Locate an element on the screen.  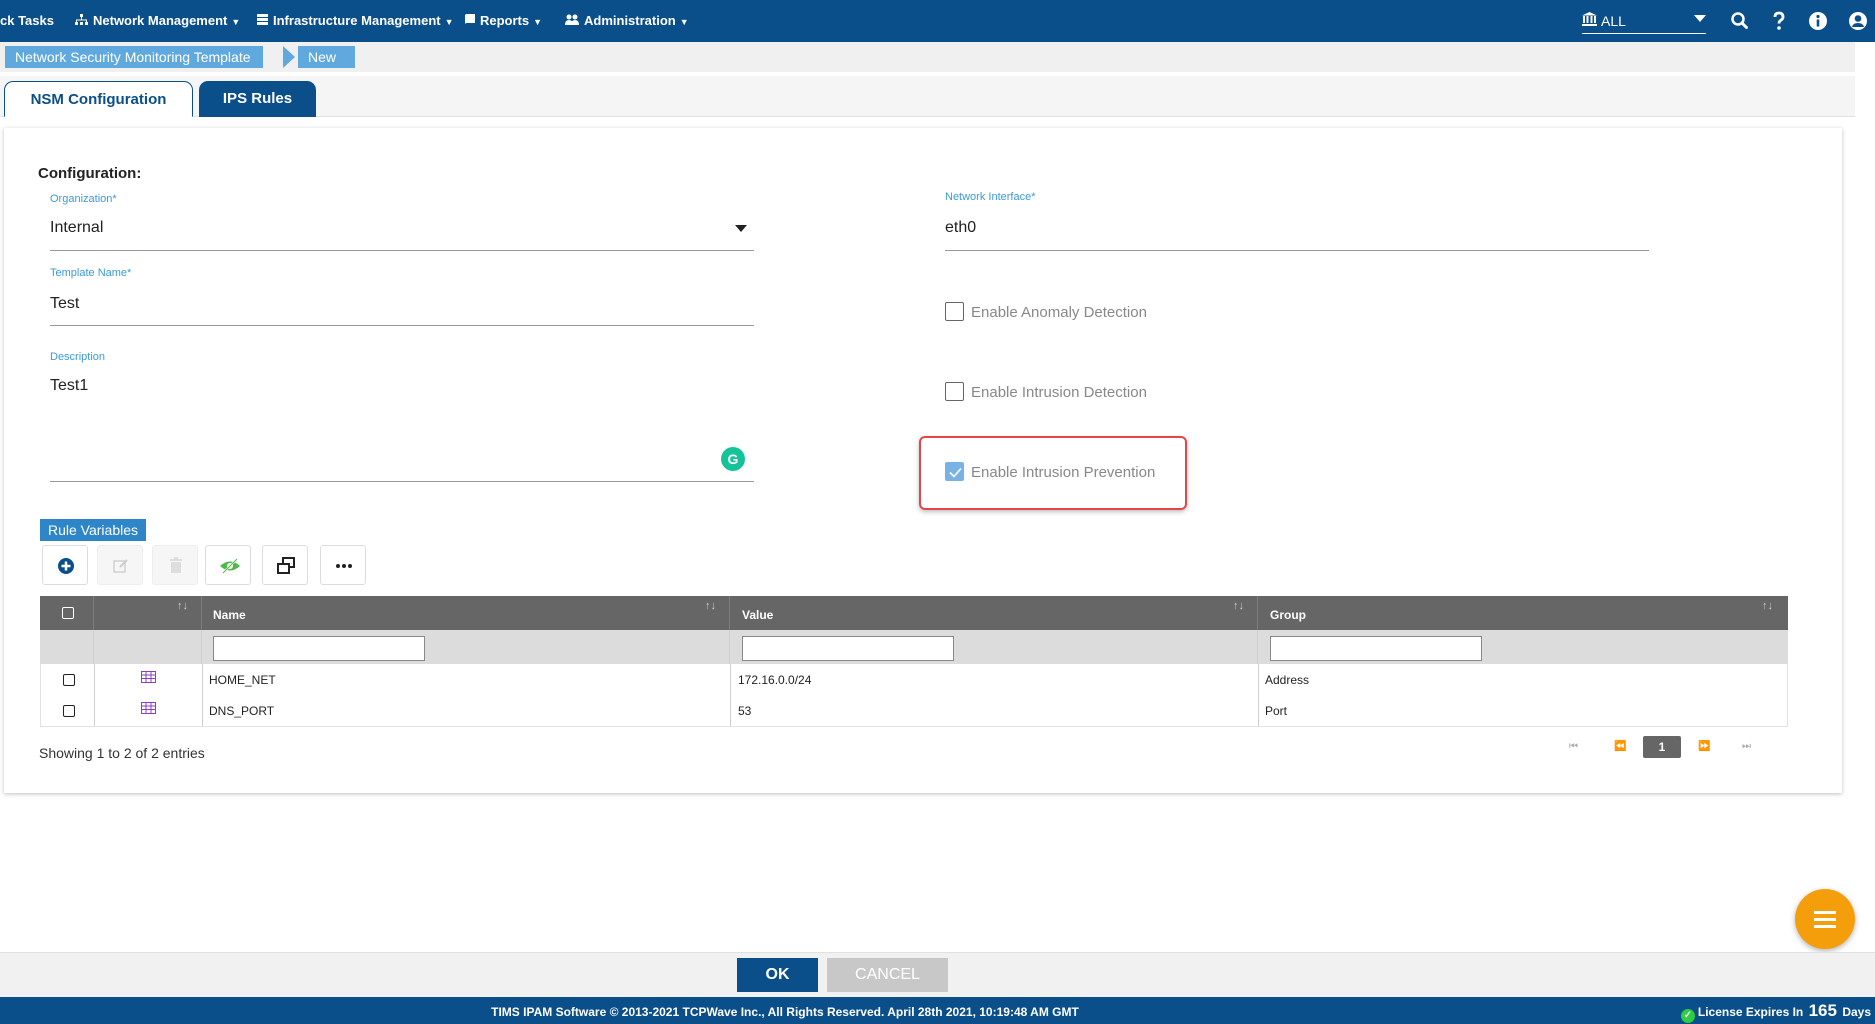
more-button is located at coordinates (343, 565).